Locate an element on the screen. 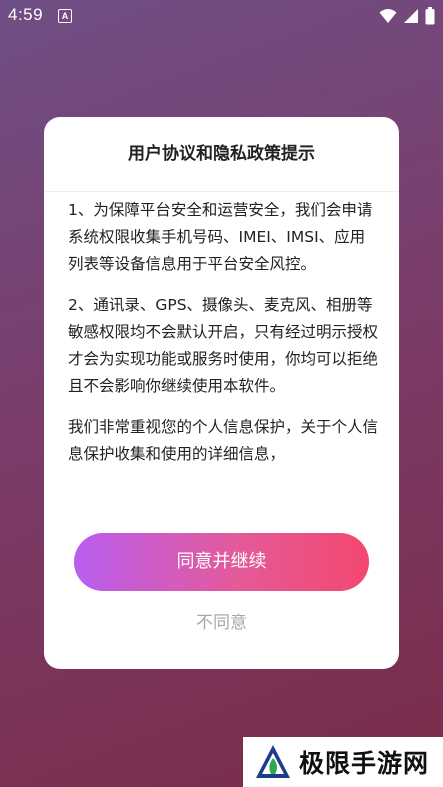 Image resolution: width=443 pixels, height=787 pixels. battery-icon is located at coordinates (430, 16).